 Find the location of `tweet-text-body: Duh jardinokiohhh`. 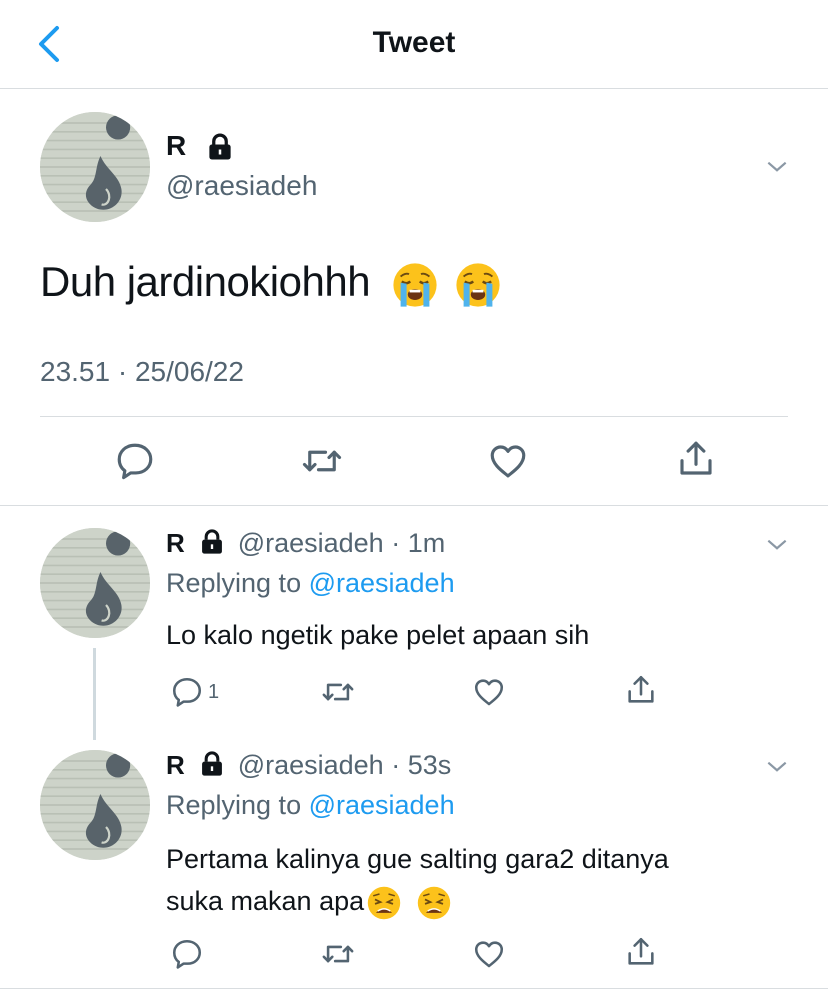

tweet-text-body: Duh jardinokiohhh is located at coordinates (205, 281).